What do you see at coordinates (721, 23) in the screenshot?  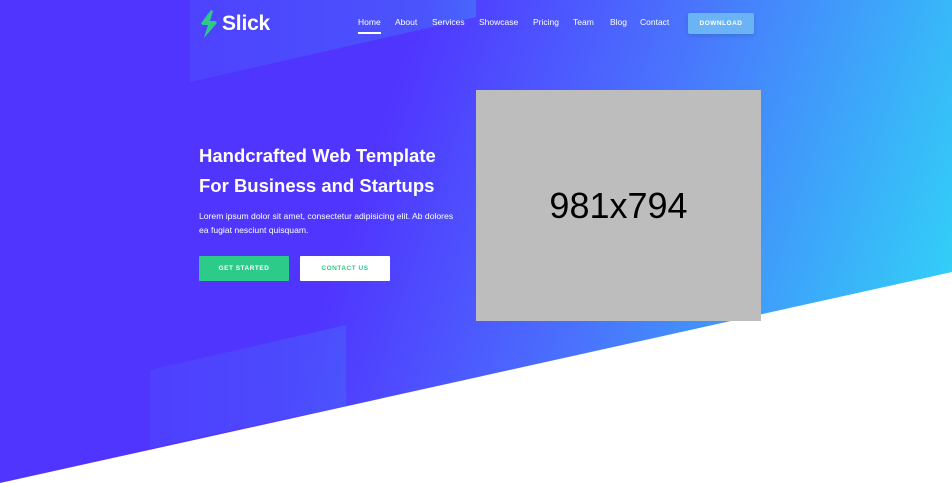 I see `download-button: DOWNLOAD` at bounding box center [721, 23].